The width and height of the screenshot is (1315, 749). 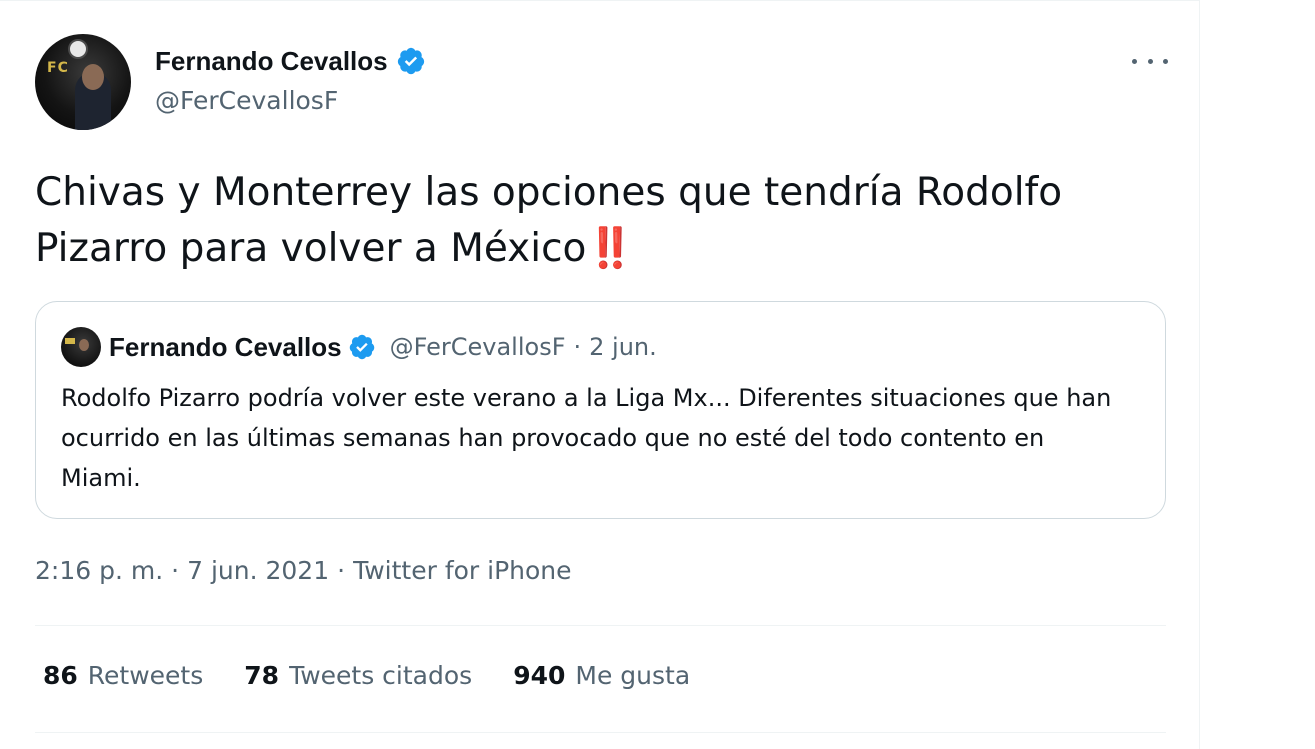 What do you see at coordinates (93, 77) in the screenshot?
I see `avatar-face-graphic` at bounding box center [93, 77].